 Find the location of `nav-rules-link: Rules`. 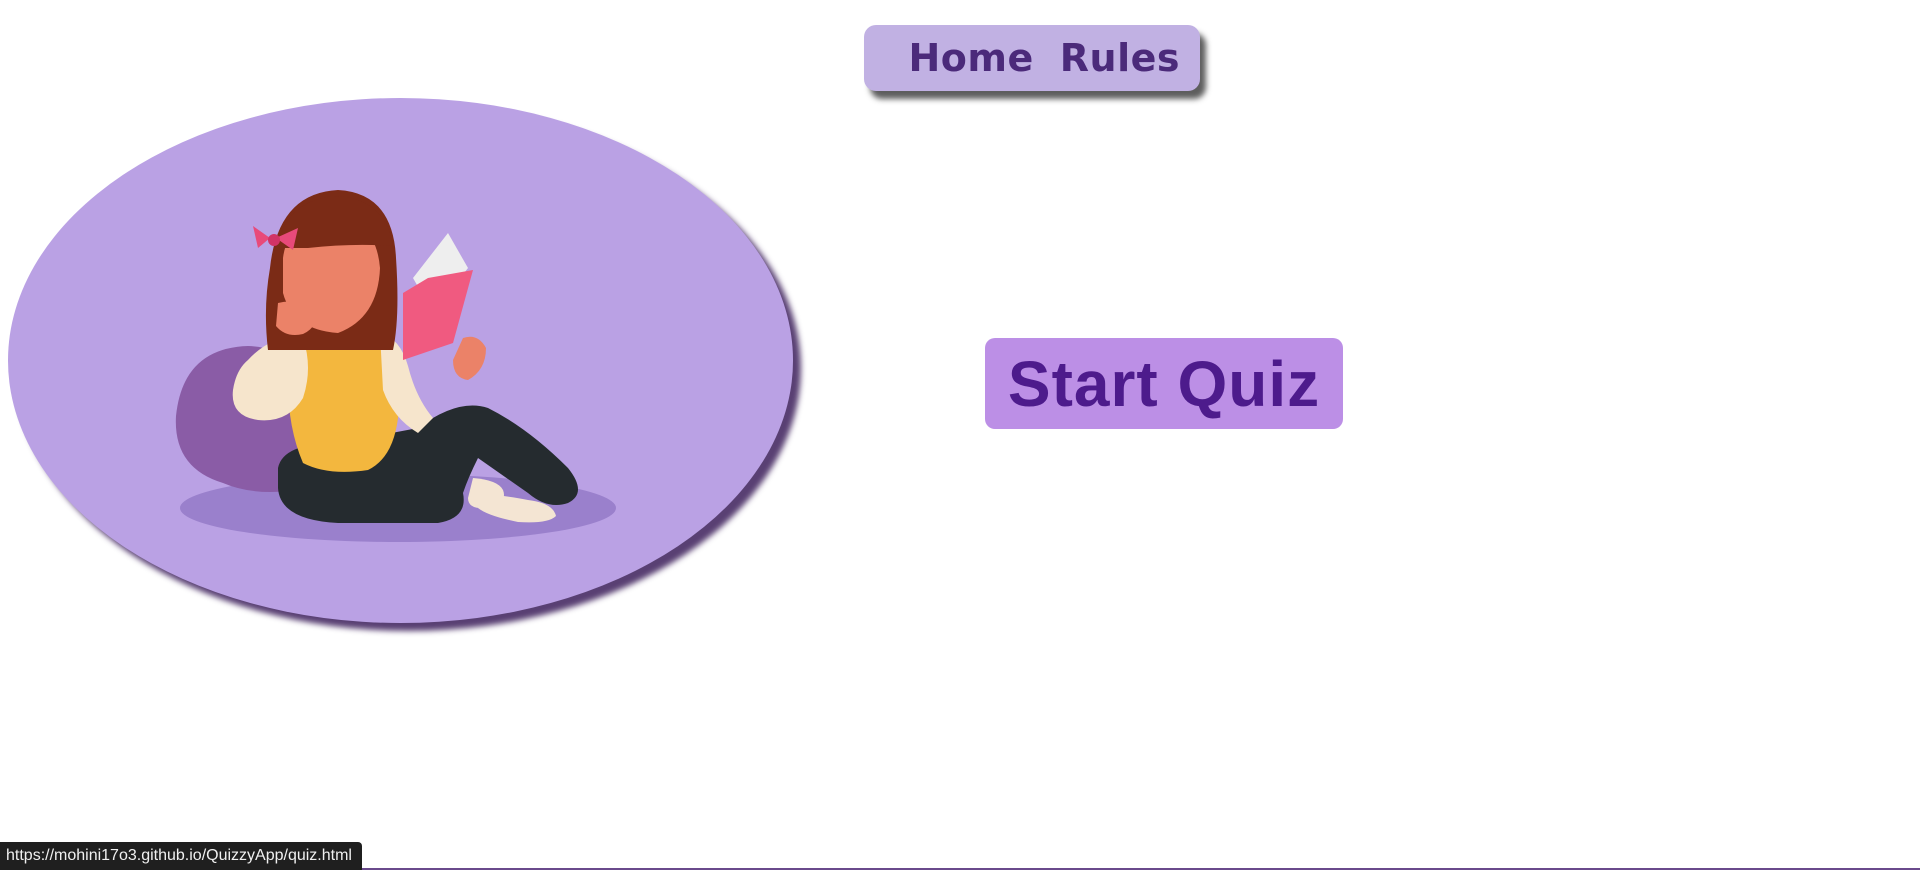

nav-rules-link: Rules is located at coordinates (1120, 58).